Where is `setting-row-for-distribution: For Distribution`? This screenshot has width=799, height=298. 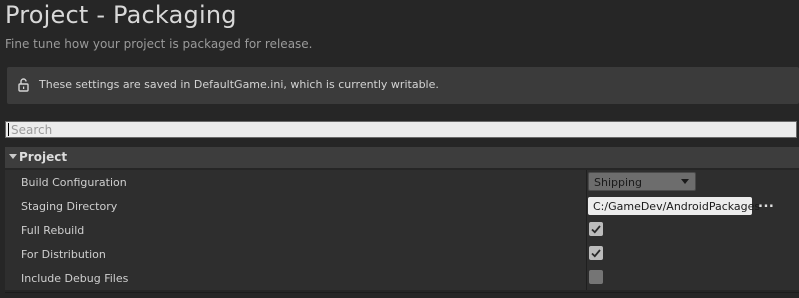 setting-row-for-distribution: For Distribution is located at coordinates (402, 254).